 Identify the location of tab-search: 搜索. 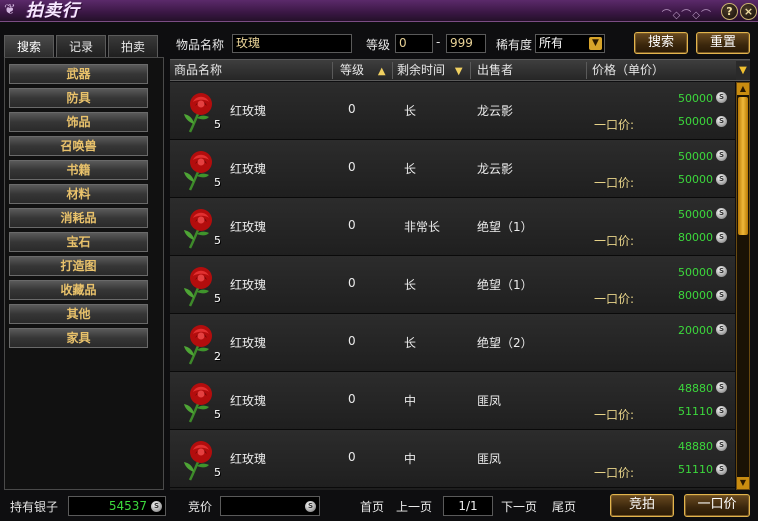
(29, 46).